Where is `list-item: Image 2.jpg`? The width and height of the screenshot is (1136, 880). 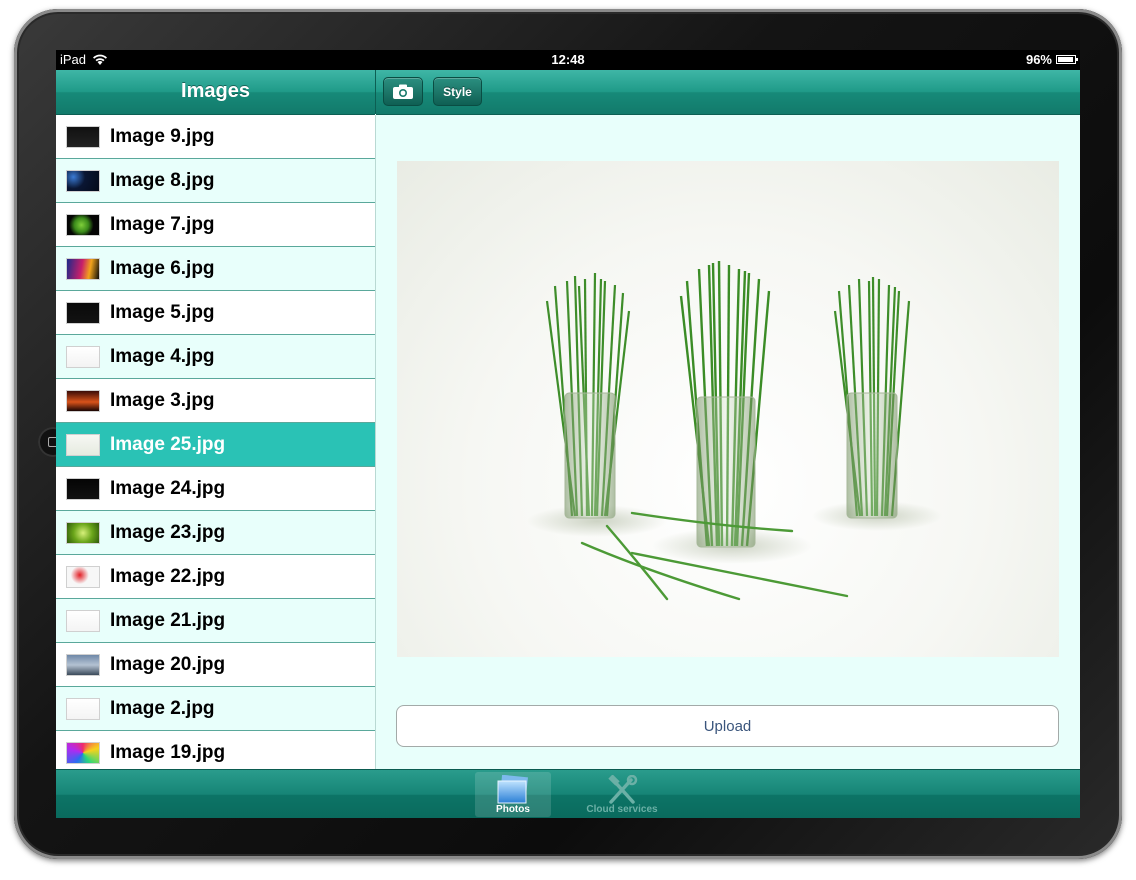 list-item: Image 2.jpg is located at coordinates (215, 709).